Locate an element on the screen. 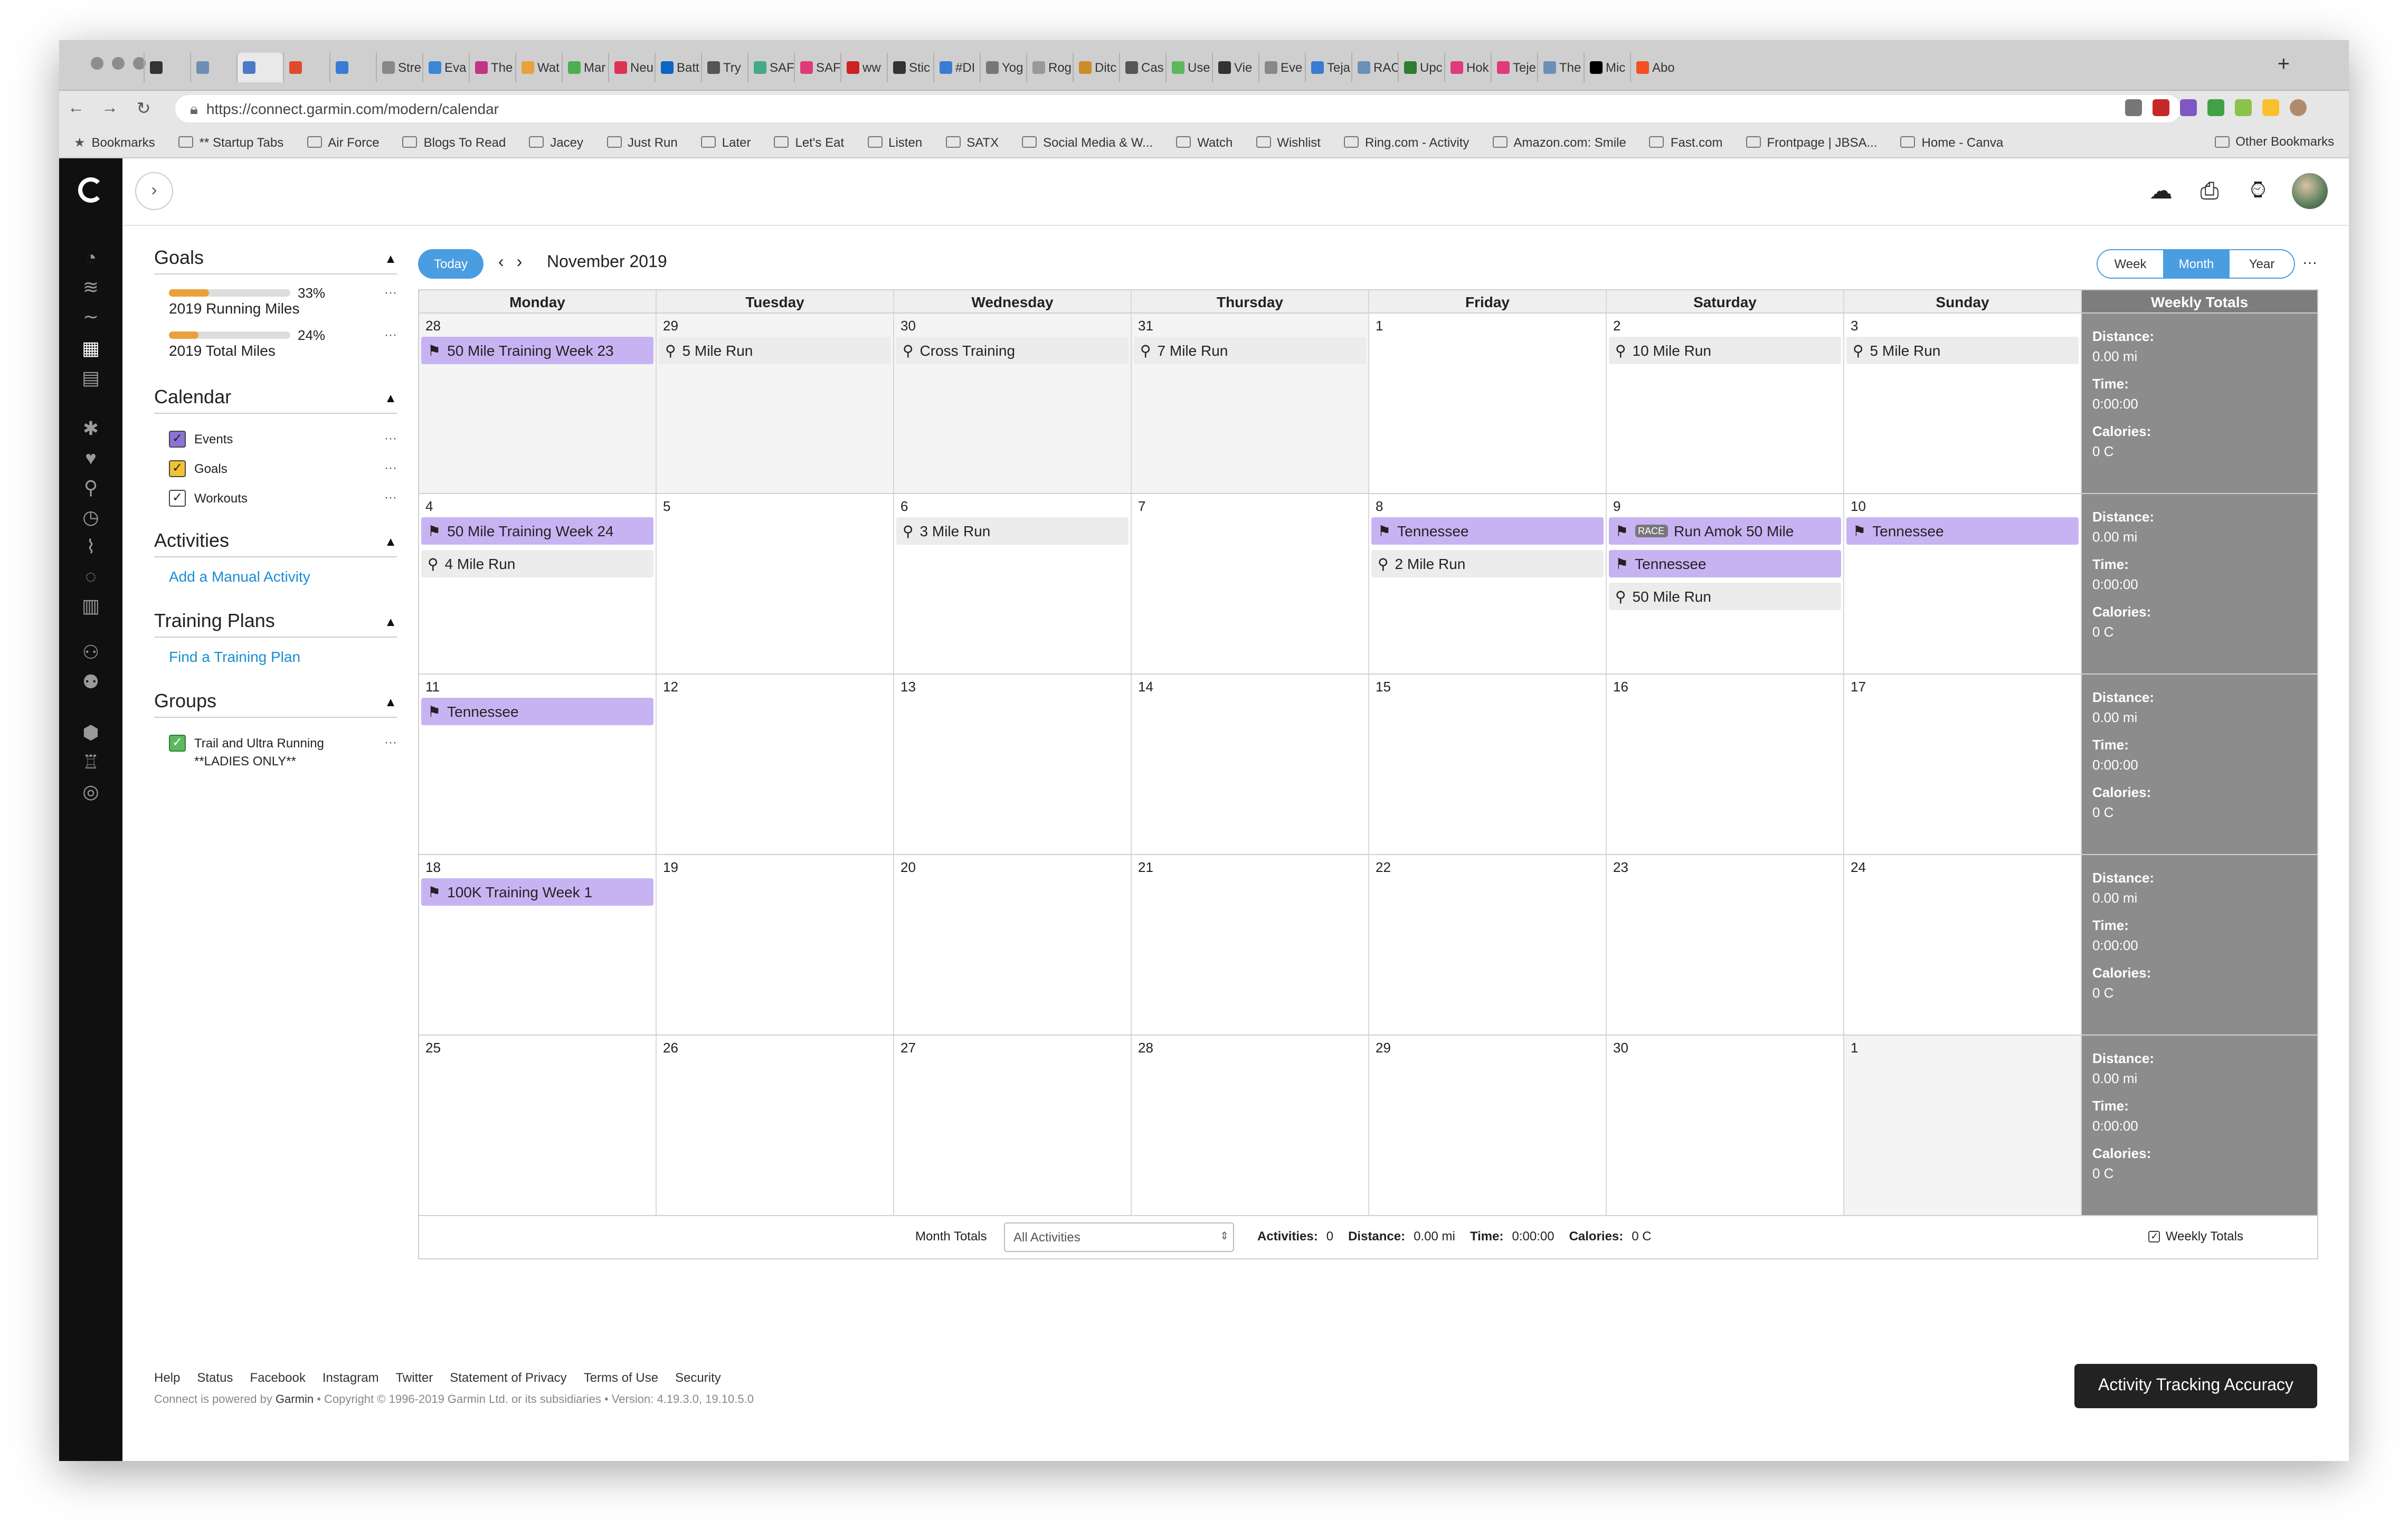  browser-tab: Eva is located at coordinates (445, 67).